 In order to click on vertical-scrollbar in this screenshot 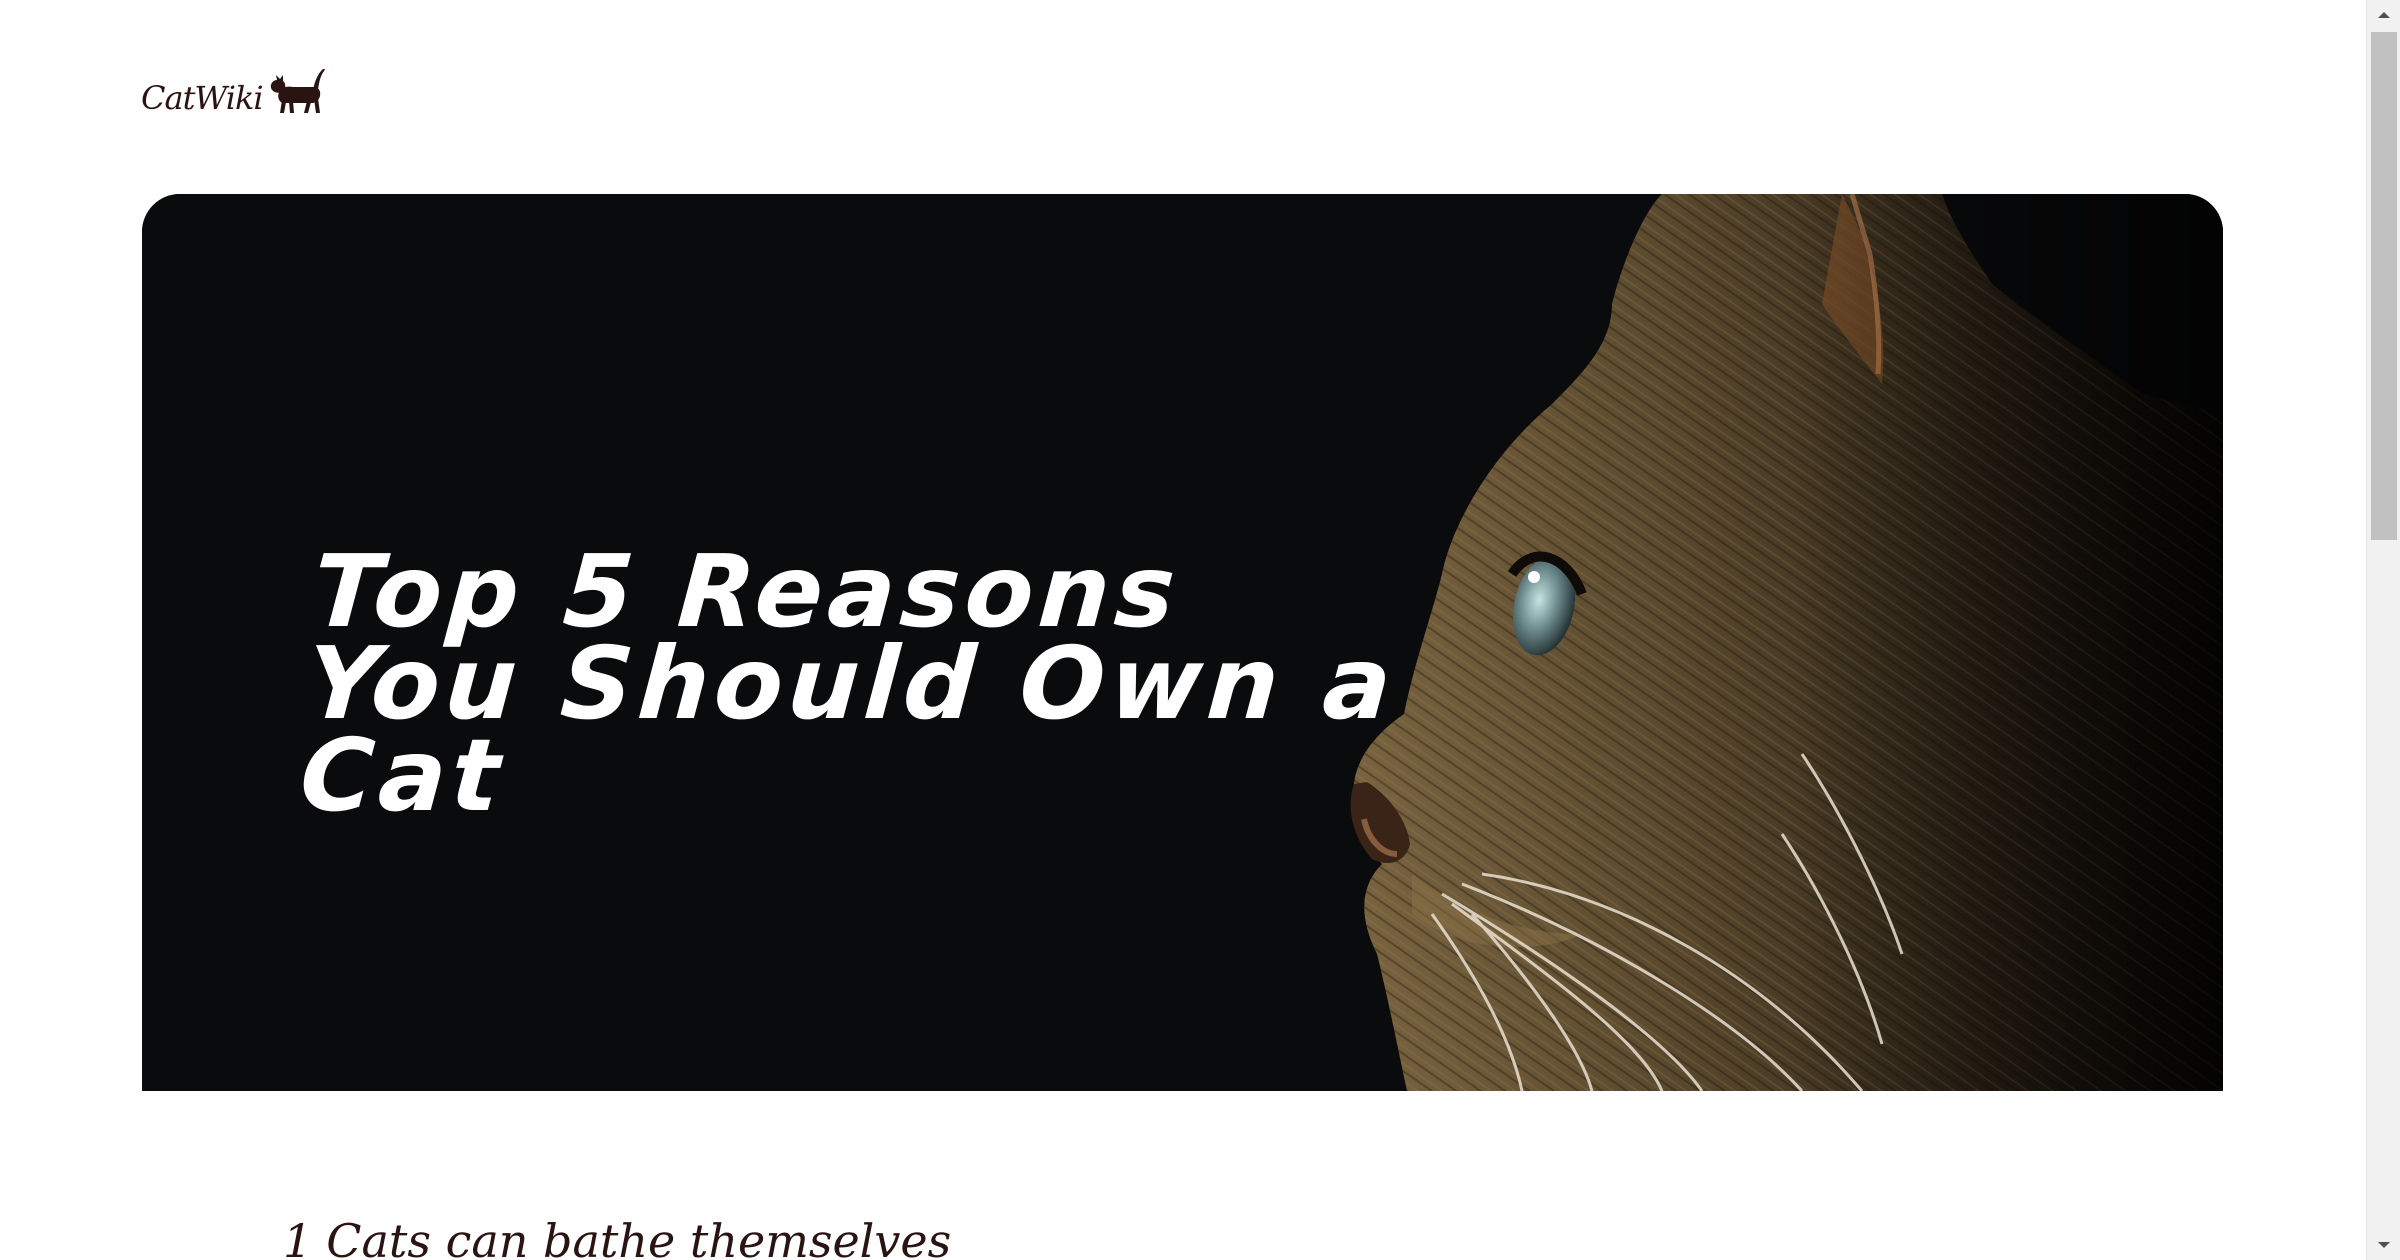, I will do `click(2383, 630)`.